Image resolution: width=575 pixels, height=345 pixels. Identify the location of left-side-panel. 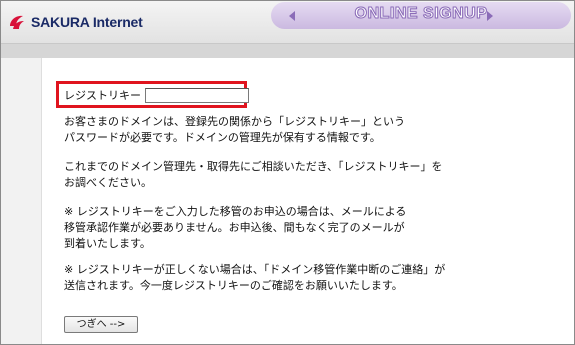
(21, 201).